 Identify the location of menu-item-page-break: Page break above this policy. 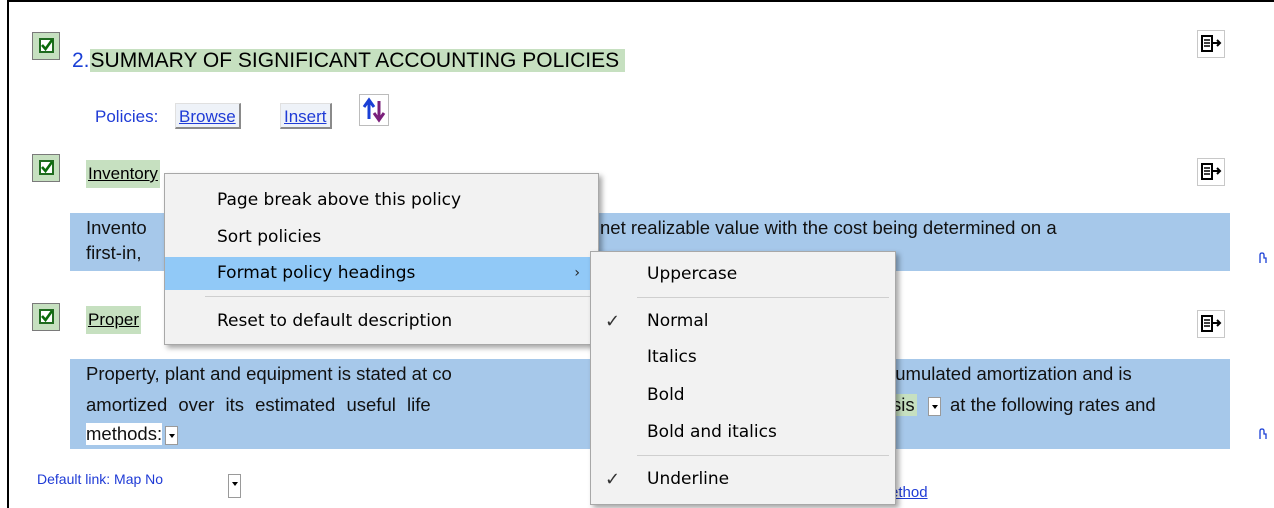
(381, 200).